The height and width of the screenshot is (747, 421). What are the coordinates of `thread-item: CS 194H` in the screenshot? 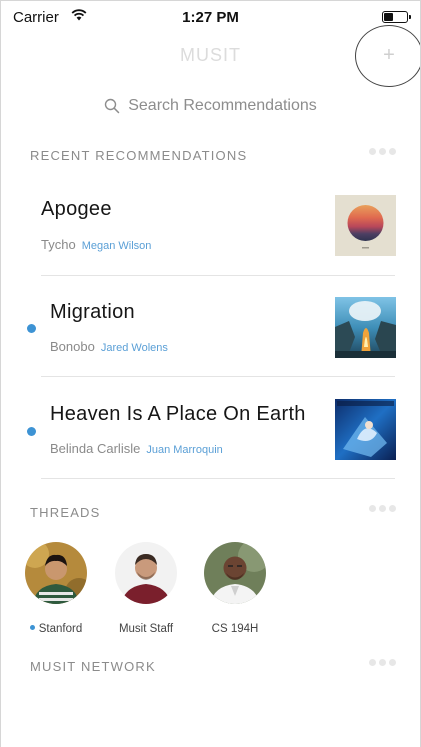 It's located at (235, 592).